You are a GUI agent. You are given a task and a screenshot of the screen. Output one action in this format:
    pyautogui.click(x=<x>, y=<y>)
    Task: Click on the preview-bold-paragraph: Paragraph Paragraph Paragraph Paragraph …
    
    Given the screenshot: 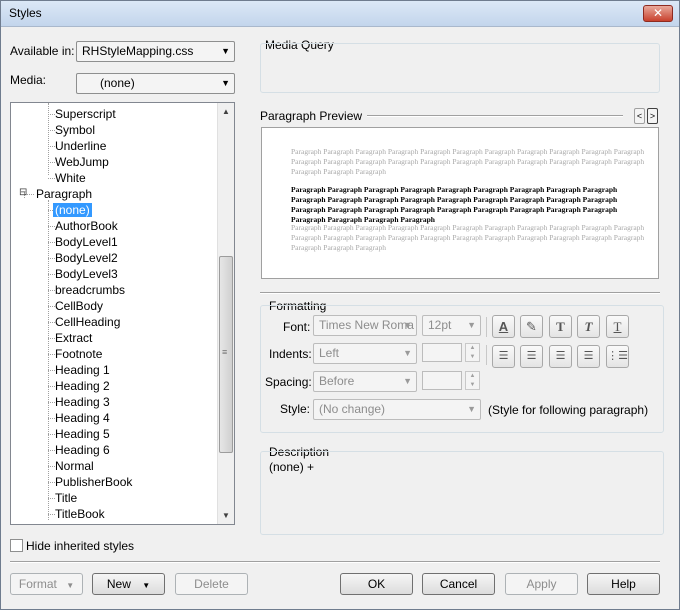 What is the action you would take?
    pyautogui.click(x=454, y=204)
    